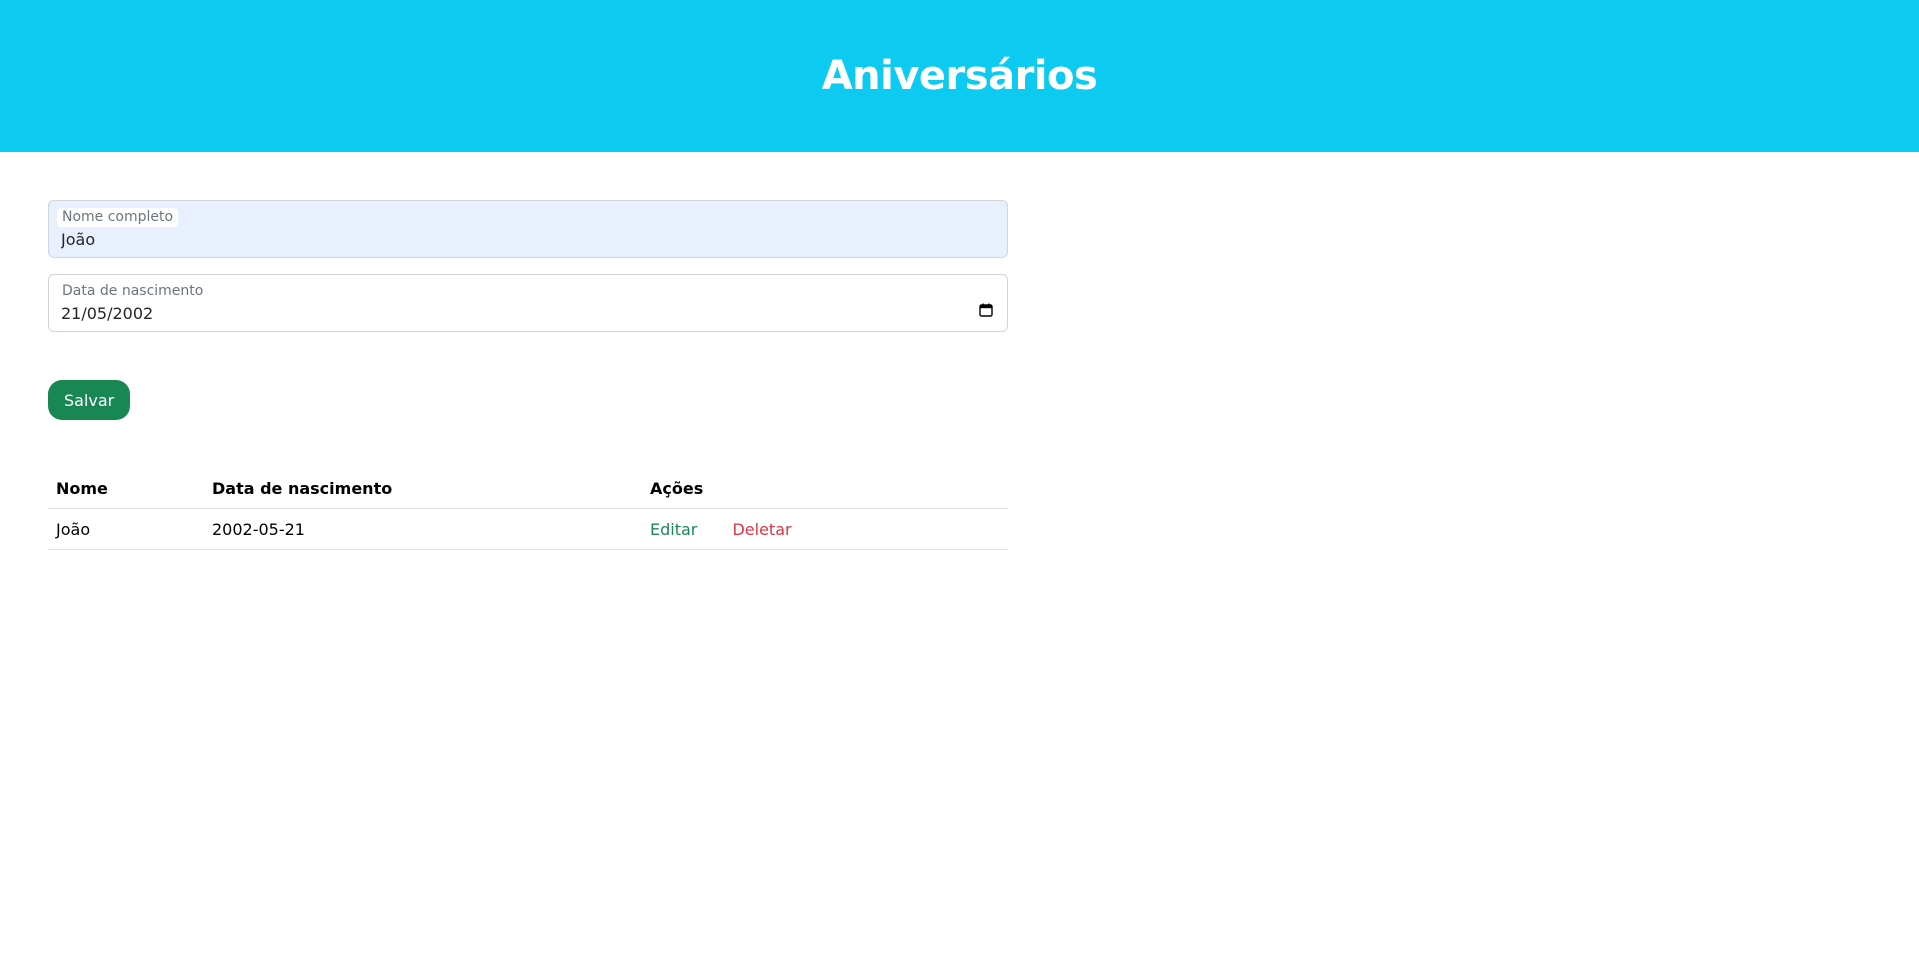 The image size is (1919, 958). Describe the element at coordinates (673, 529) in the screenshot. I see `edit-link: Editar` at that location.